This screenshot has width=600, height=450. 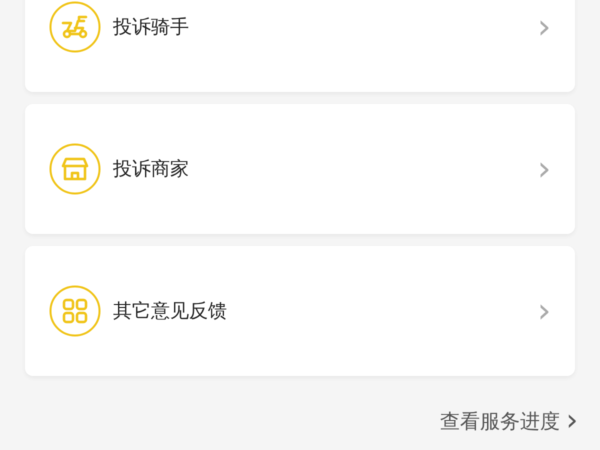 What do you see at coordinates (170, 311) in the screenshot?
I see `menu-label: 其它意见反馈` at bounding box center [170, 311].